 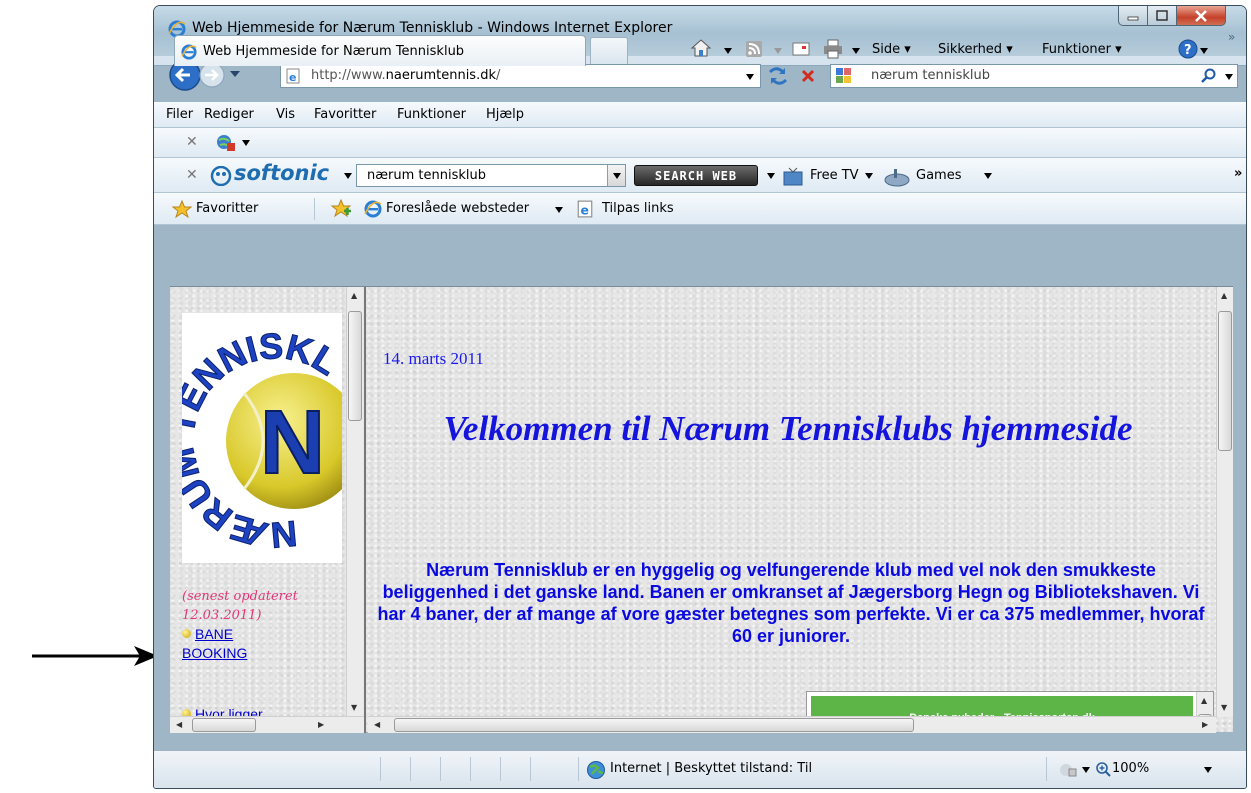 I want to click on menu-file: Filer, so click(x=179, y=114).